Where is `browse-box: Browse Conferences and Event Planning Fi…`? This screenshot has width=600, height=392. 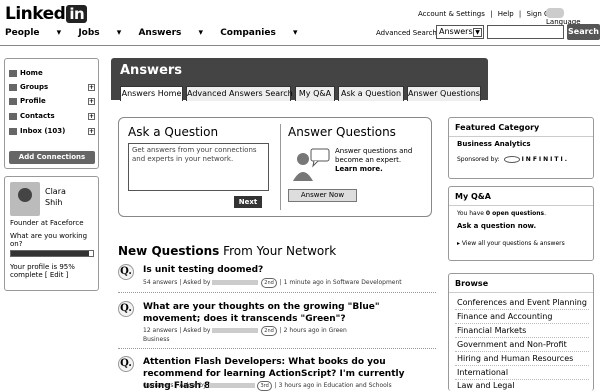
browse-box: Browse Conferences and Event Planning Fi… is located at coordinates (521, 332).